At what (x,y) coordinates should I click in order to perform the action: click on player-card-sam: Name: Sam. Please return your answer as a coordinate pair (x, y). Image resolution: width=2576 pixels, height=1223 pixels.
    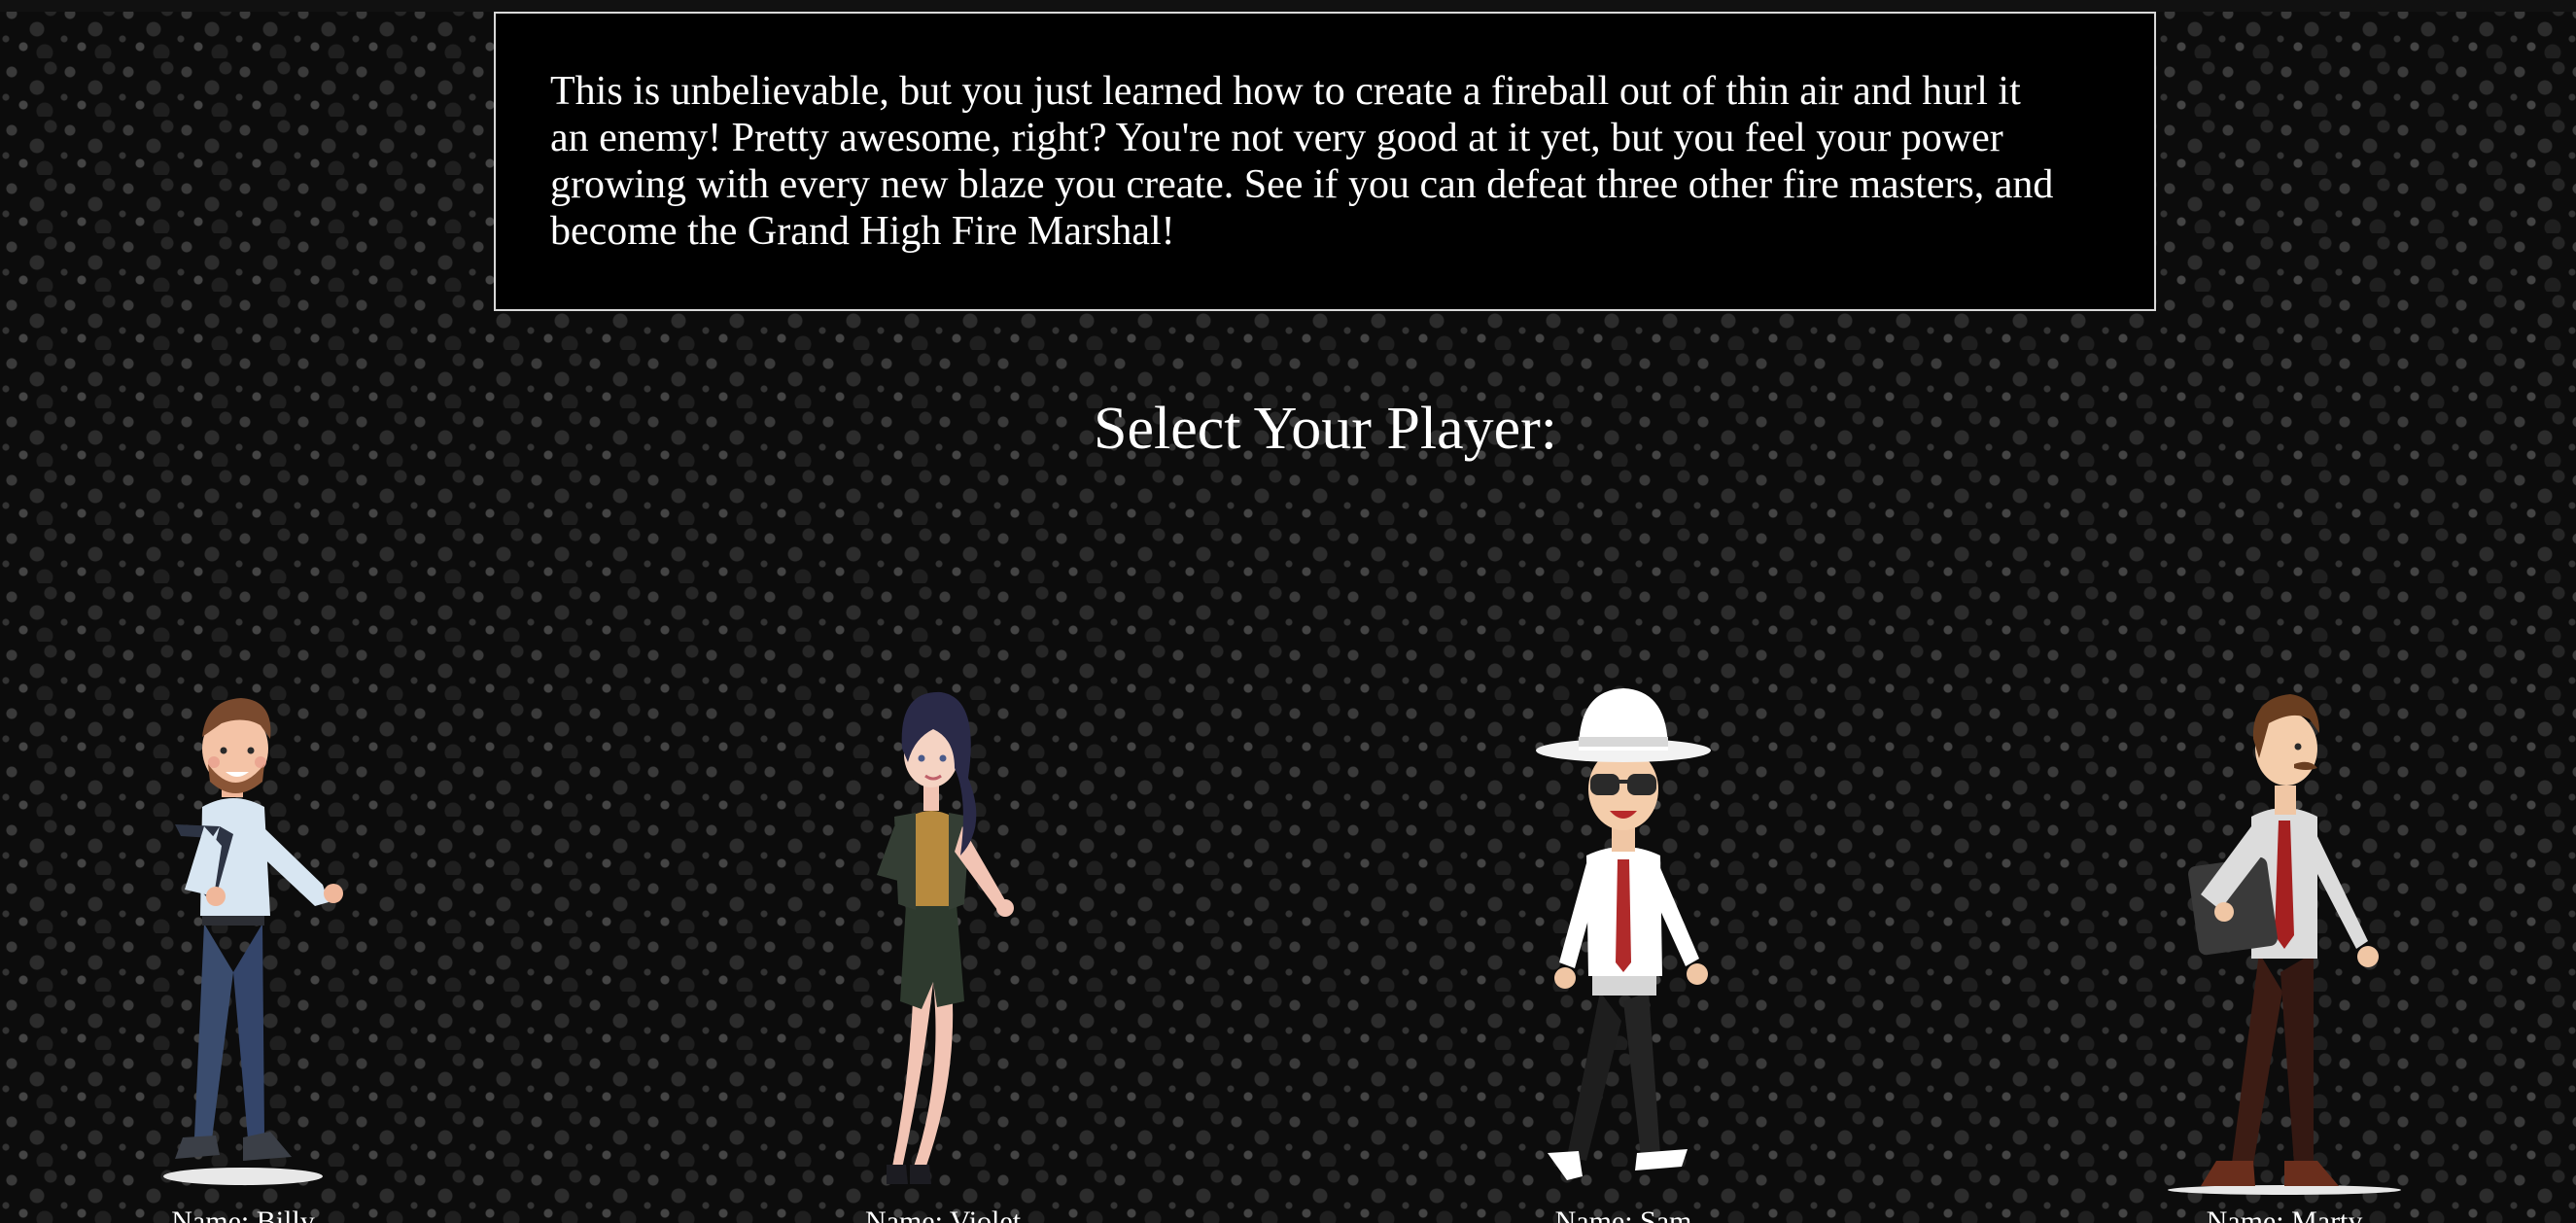
    Looking at the image, I should click on (1623, 952).